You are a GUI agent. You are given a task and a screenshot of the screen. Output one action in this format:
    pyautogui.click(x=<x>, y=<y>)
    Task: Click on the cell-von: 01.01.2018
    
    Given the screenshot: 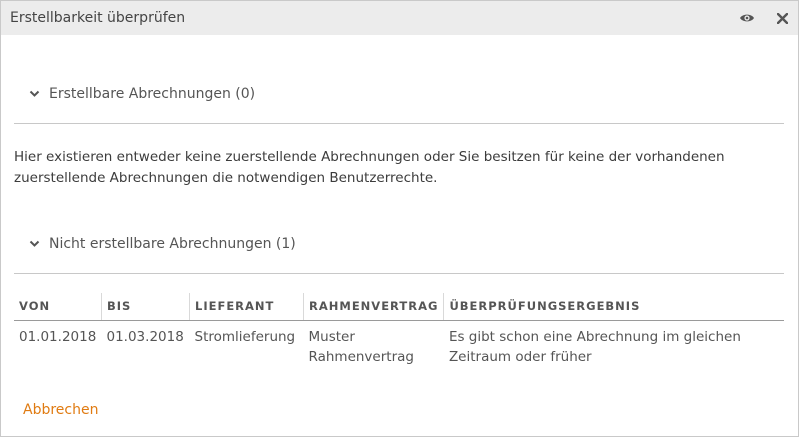 What is the action you would take?
    pyautogui.click(x=58, y=337)
    